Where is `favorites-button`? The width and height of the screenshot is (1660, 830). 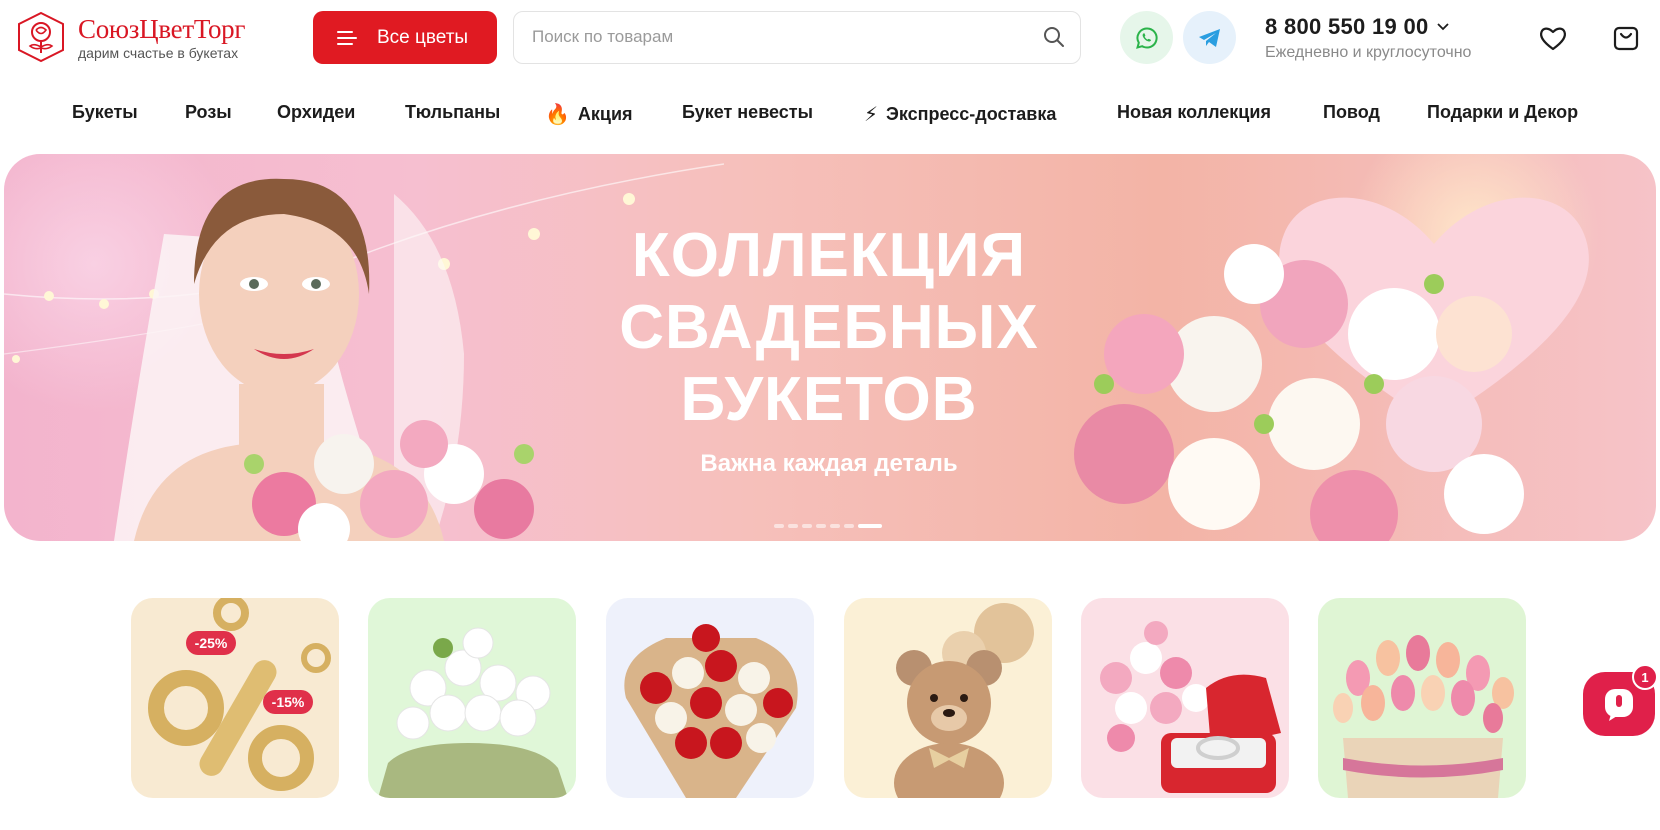
favorites-button is located at coordinates (1553, 38).